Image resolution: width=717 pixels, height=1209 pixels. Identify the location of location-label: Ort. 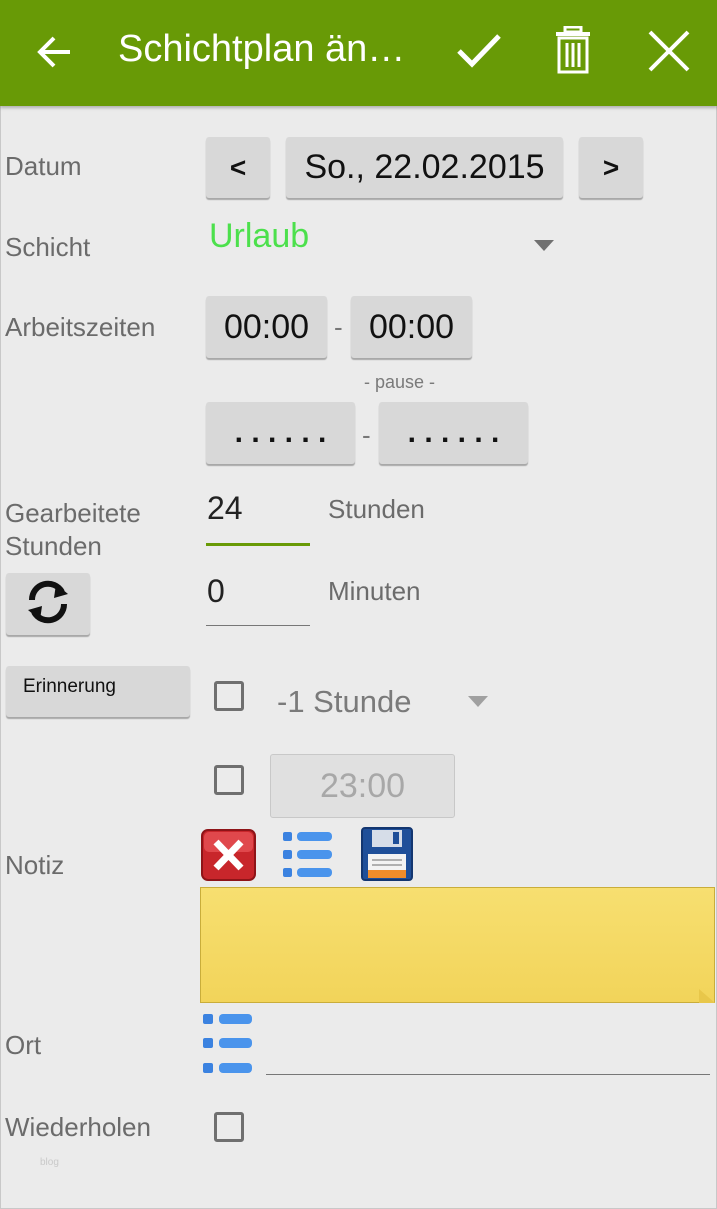
(23, 1045).